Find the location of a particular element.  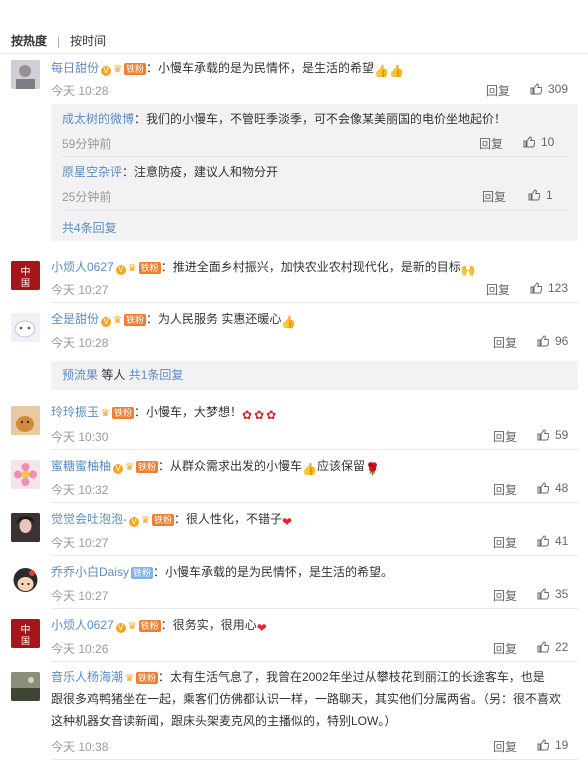

like-button: 48 is located at coordinates (552, 488).